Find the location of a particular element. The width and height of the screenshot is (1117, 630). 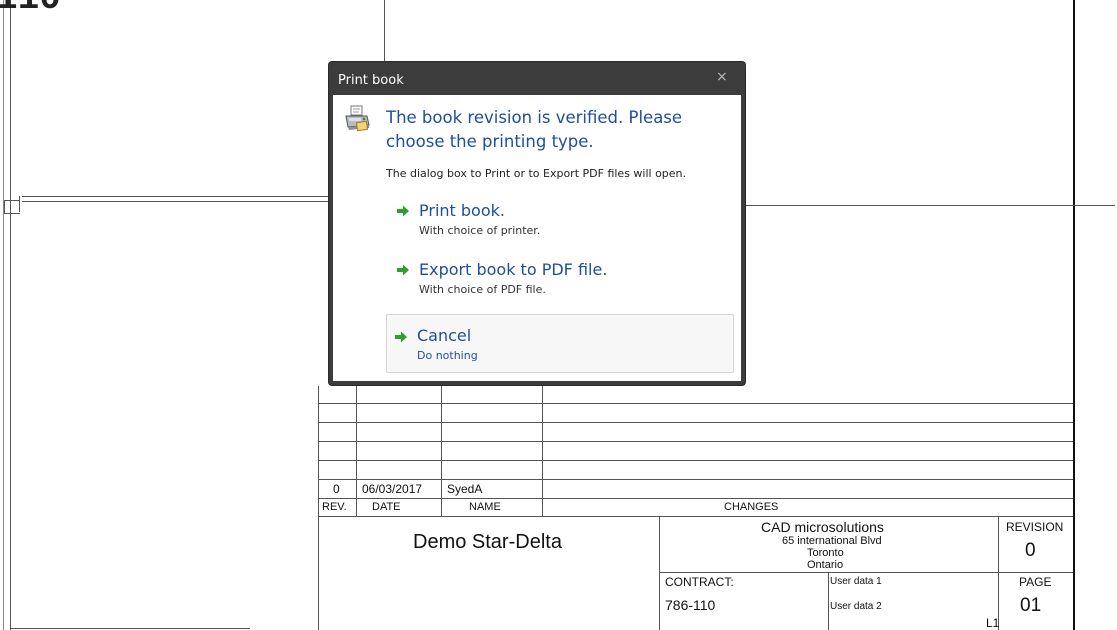

printer-icon is located at coordinates (357, 118).